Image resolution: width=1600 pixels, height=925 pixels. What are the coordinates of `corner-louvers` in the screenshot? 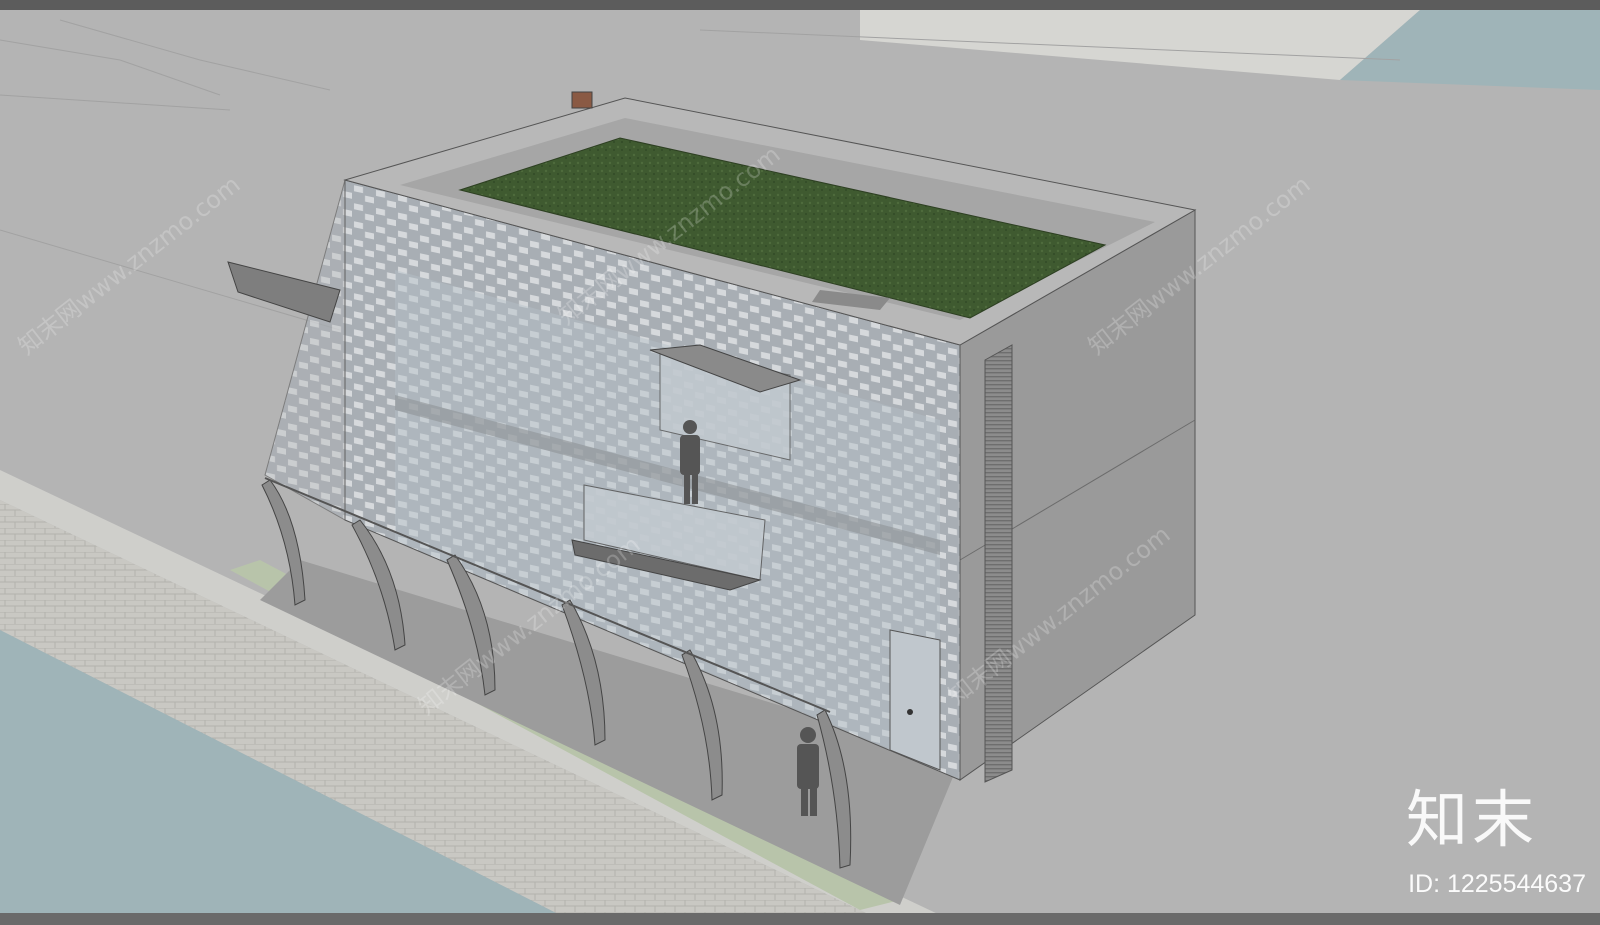 It's located at (998, 563).